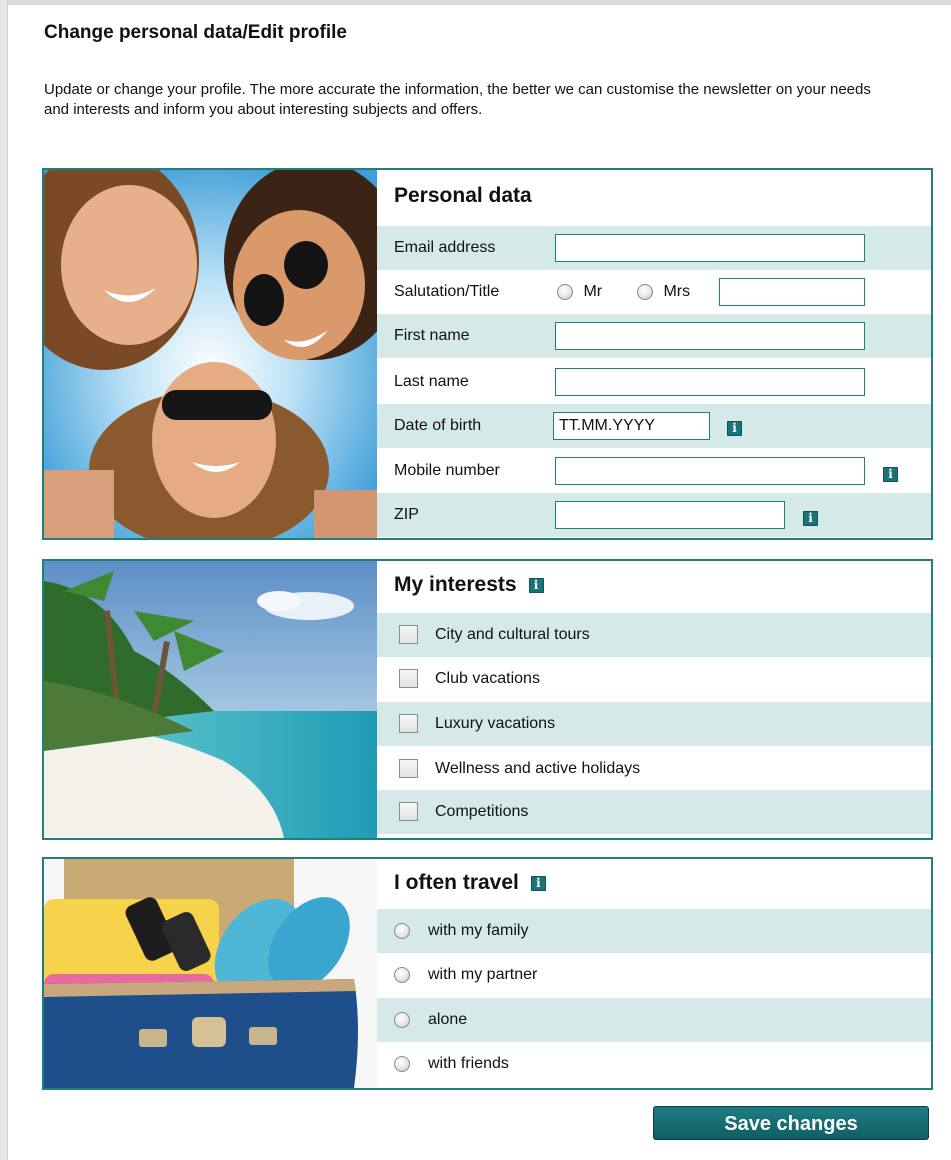 The image size is (951, 1160). I want to click on suitcase-photo-image, so click(210, 973).